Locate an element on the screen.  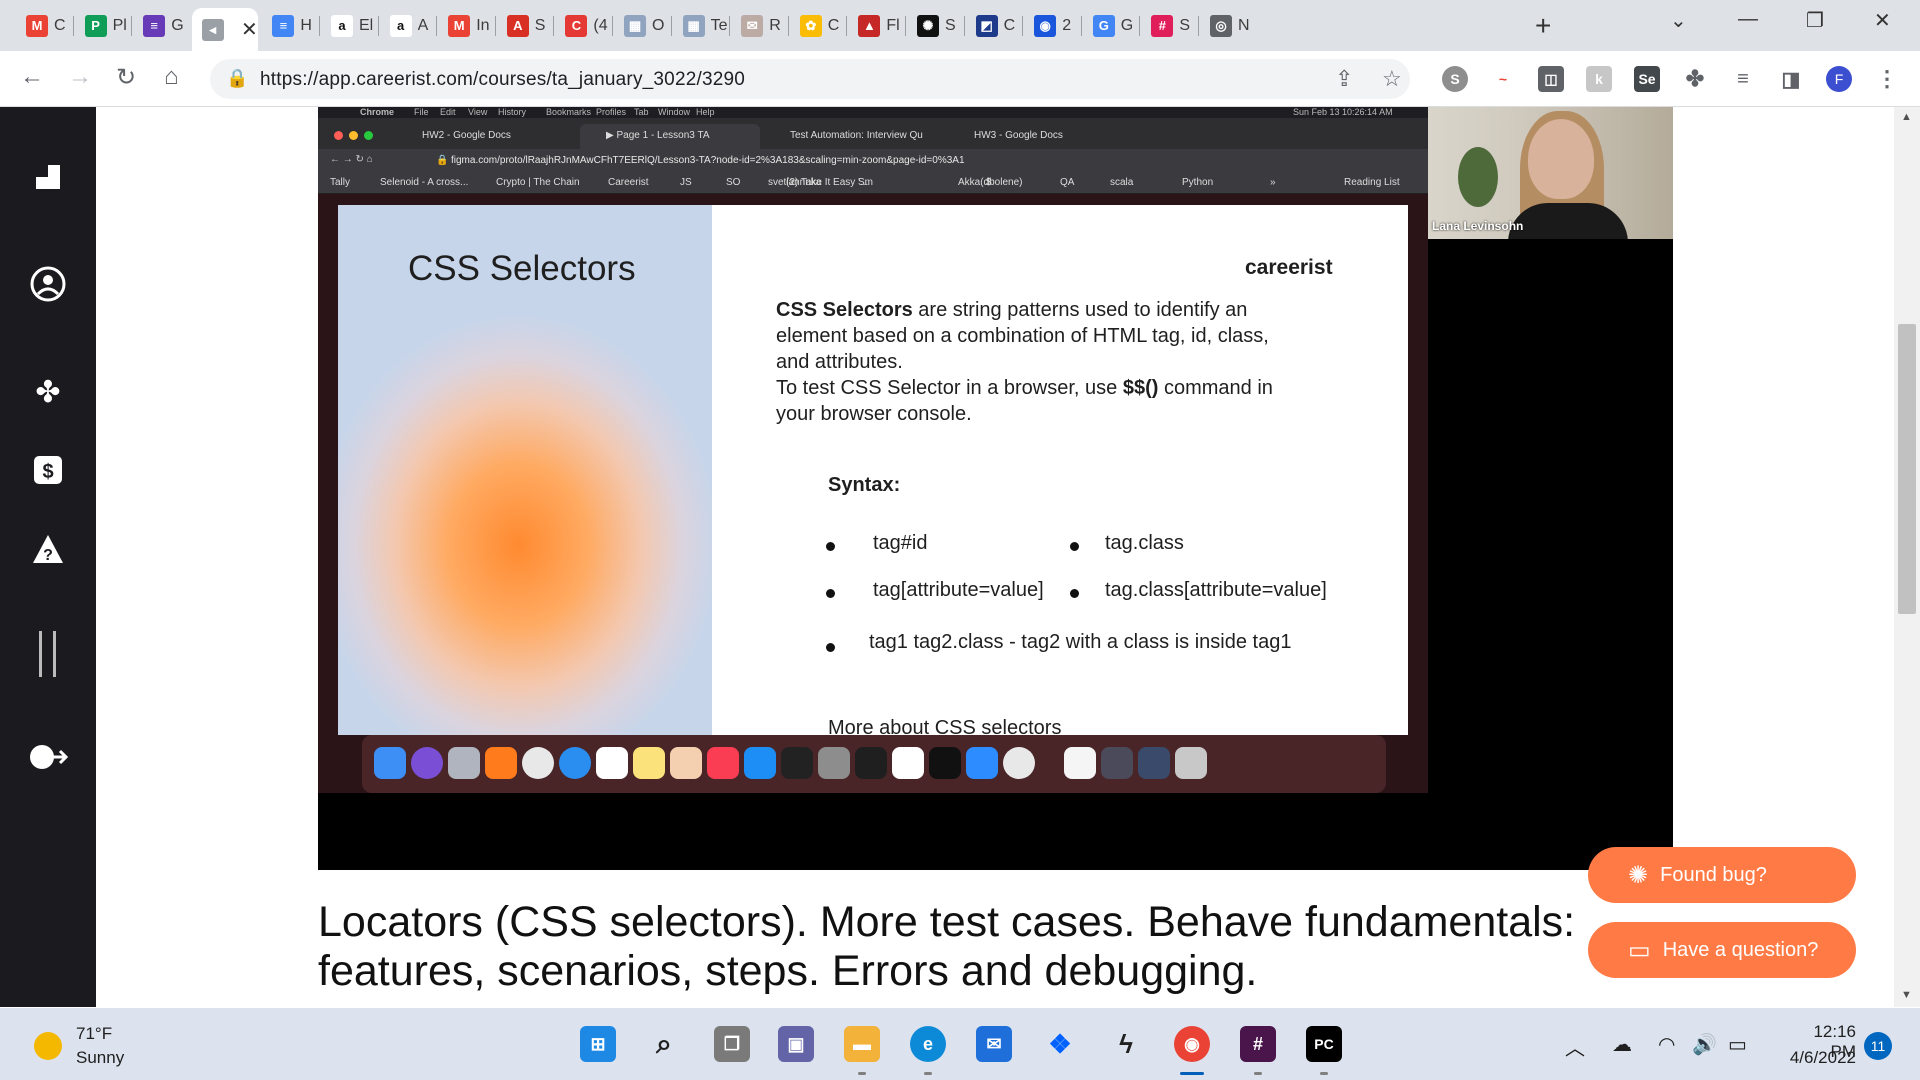
lightning-app-icon: ϟ is located at coordinates (1126, 1044).